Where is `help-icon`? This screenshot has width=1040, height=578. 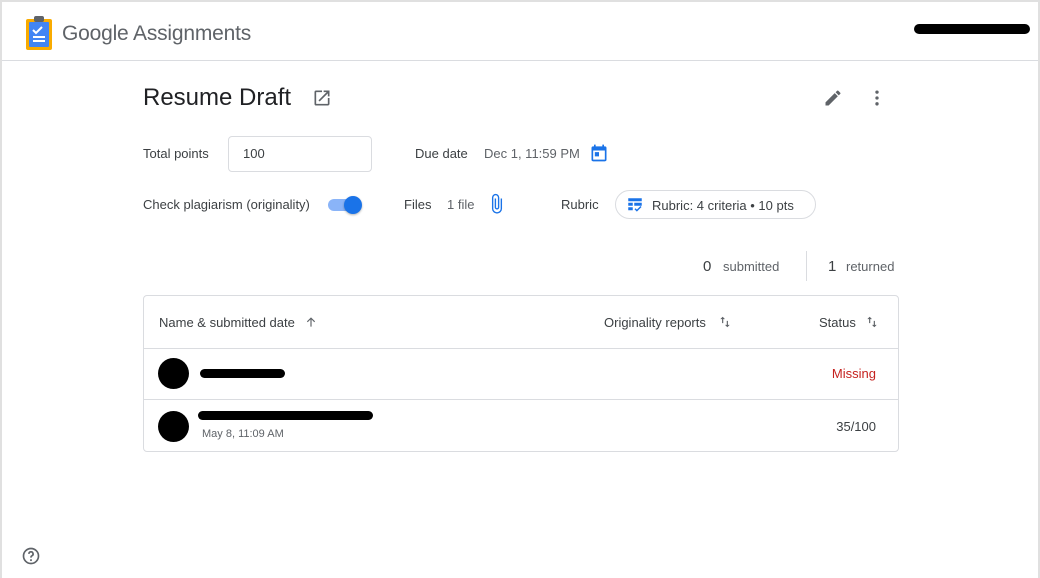 help-icon is located at coordinates (31, 558).